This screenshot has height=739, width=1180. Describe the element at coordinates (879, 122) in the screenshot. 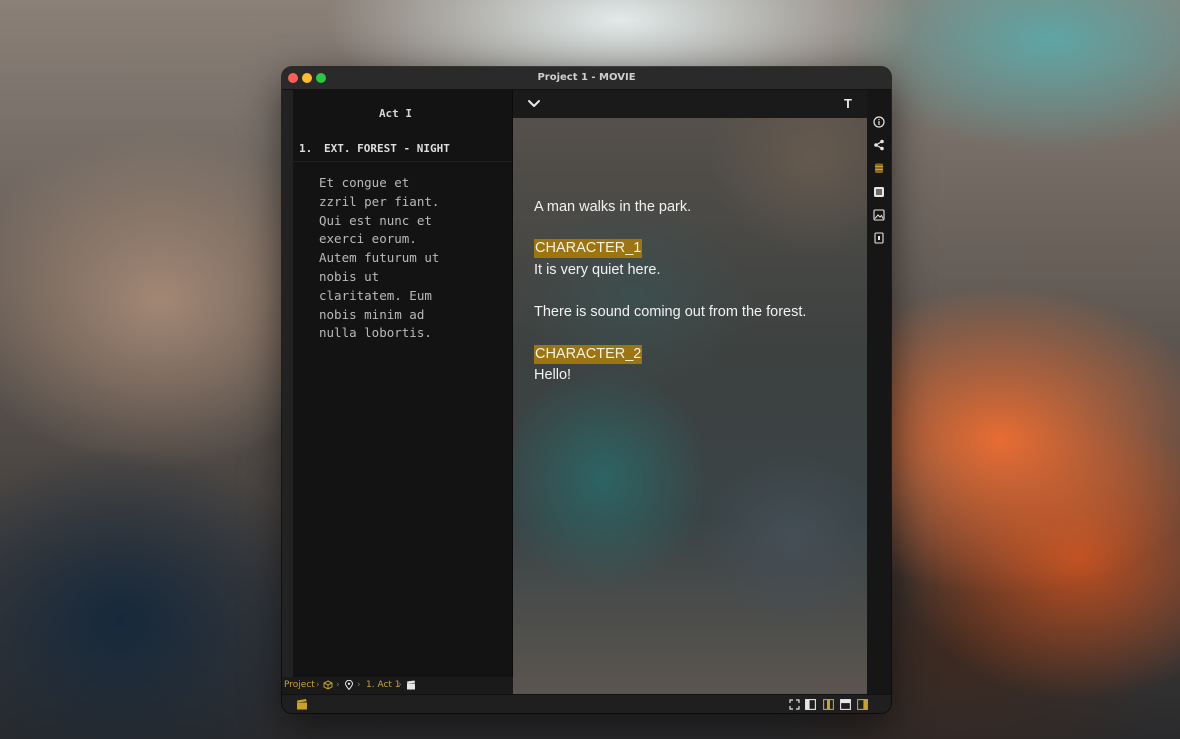

I see `info-icon` at that location.